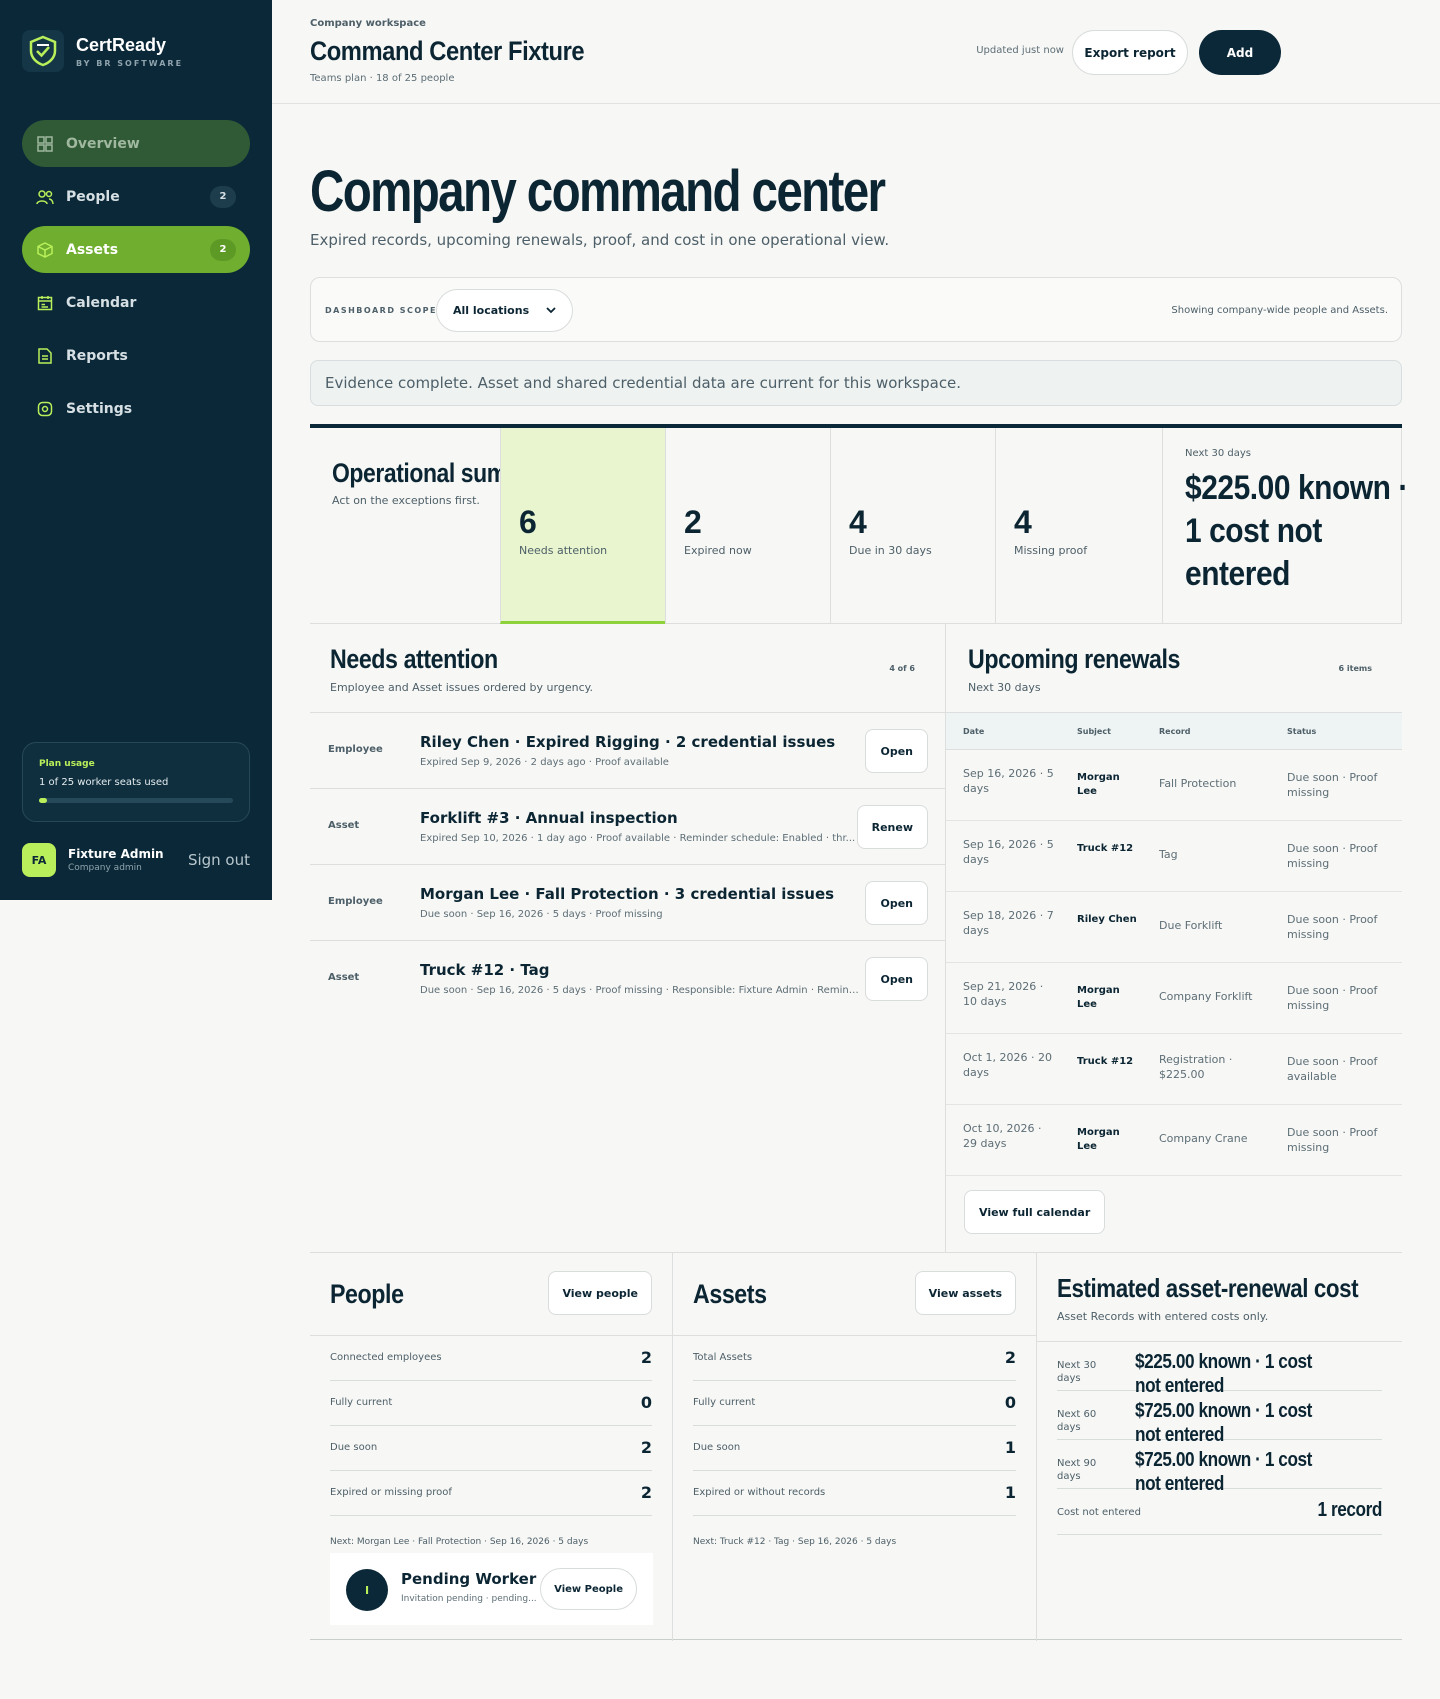 The height and width of the screenshot is (1699, 1440). I want to click on brand-name: CertReady, so click(121, 44).